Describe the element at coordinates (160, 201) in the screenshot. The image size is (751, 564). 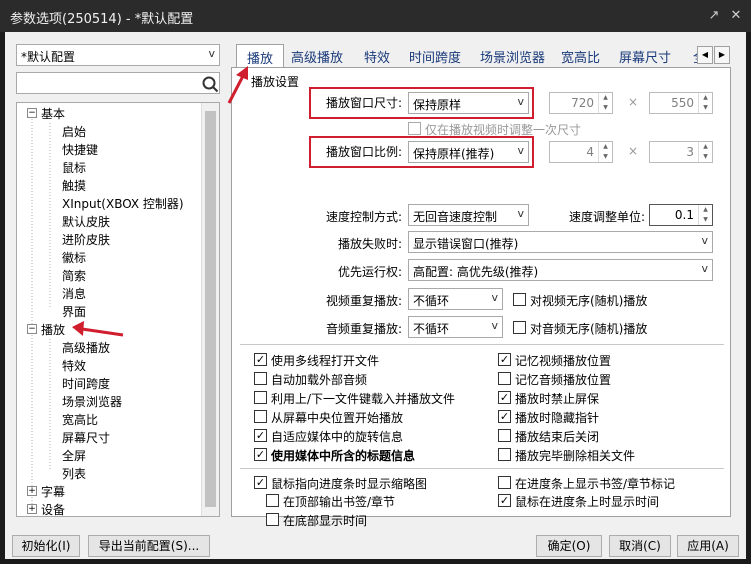
I see `annotation-arrows` at that location.